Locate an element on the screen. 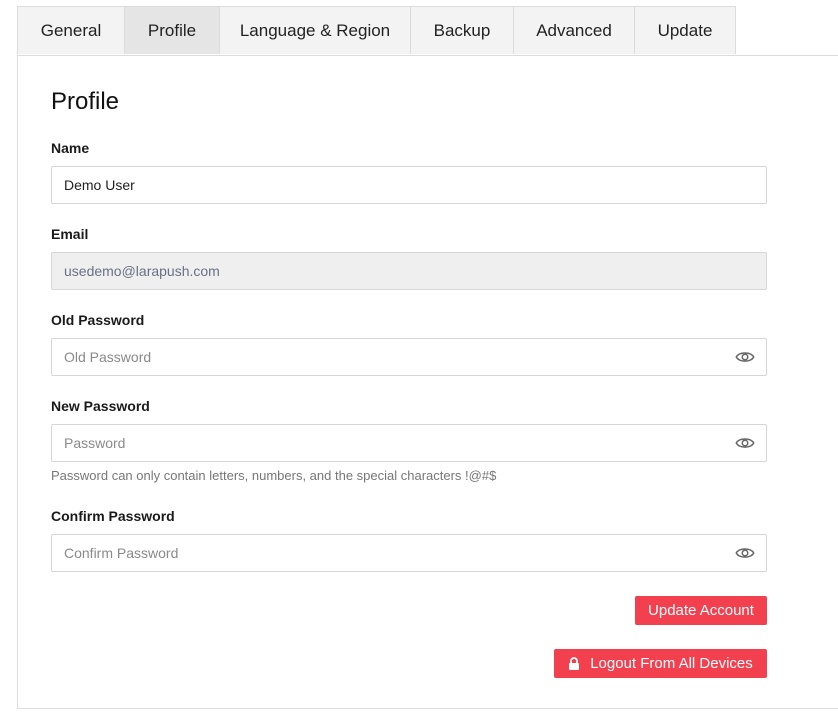  old-password-field-wrapper is located at coordinates (409, 357).